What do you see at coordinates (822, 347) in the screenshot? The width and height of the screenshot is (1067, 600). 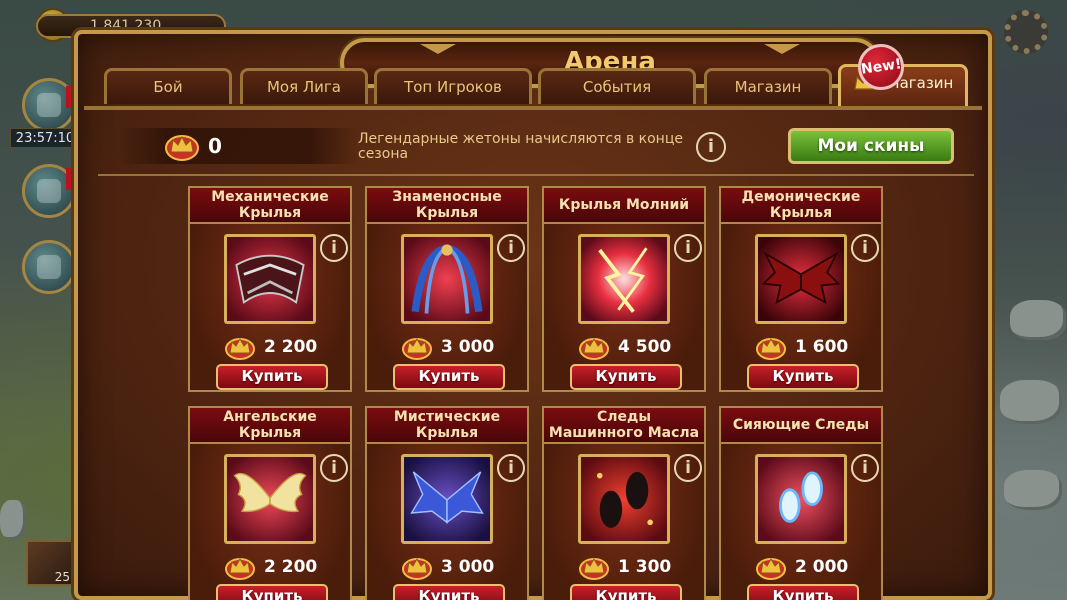 I see `price-value: 1 600` at bounding box center [822, 347].